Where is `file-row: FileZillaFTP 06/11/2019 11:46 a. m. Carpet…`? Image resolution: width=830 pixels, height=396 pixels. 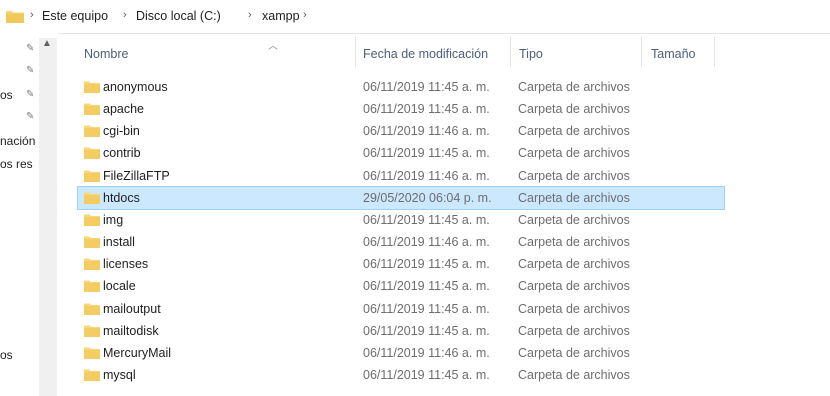 file-row: FileZillaFTP 06/11/2019 11:46 a. m. Carpet… is located at coordinates (401, 176).